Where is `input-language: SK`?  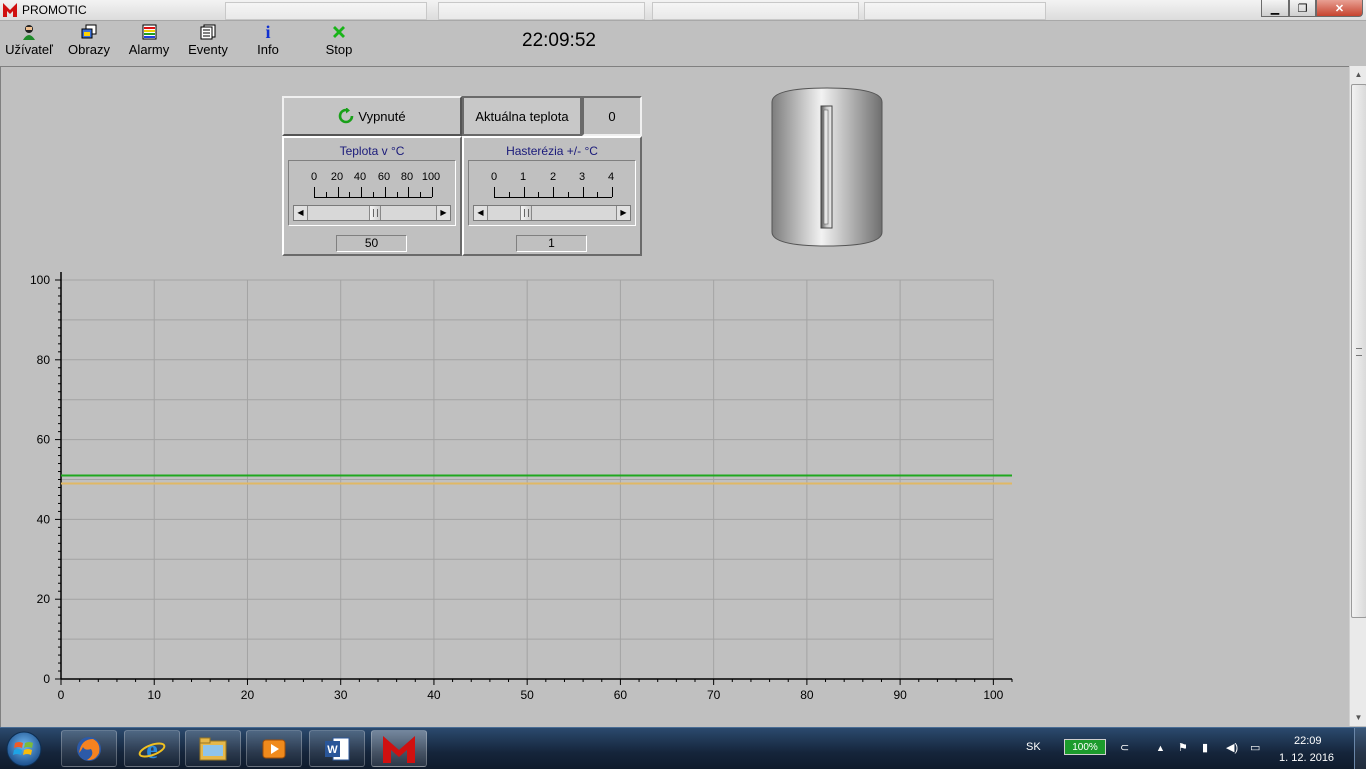
input-language: SK is located at coordinates (1033, 747).